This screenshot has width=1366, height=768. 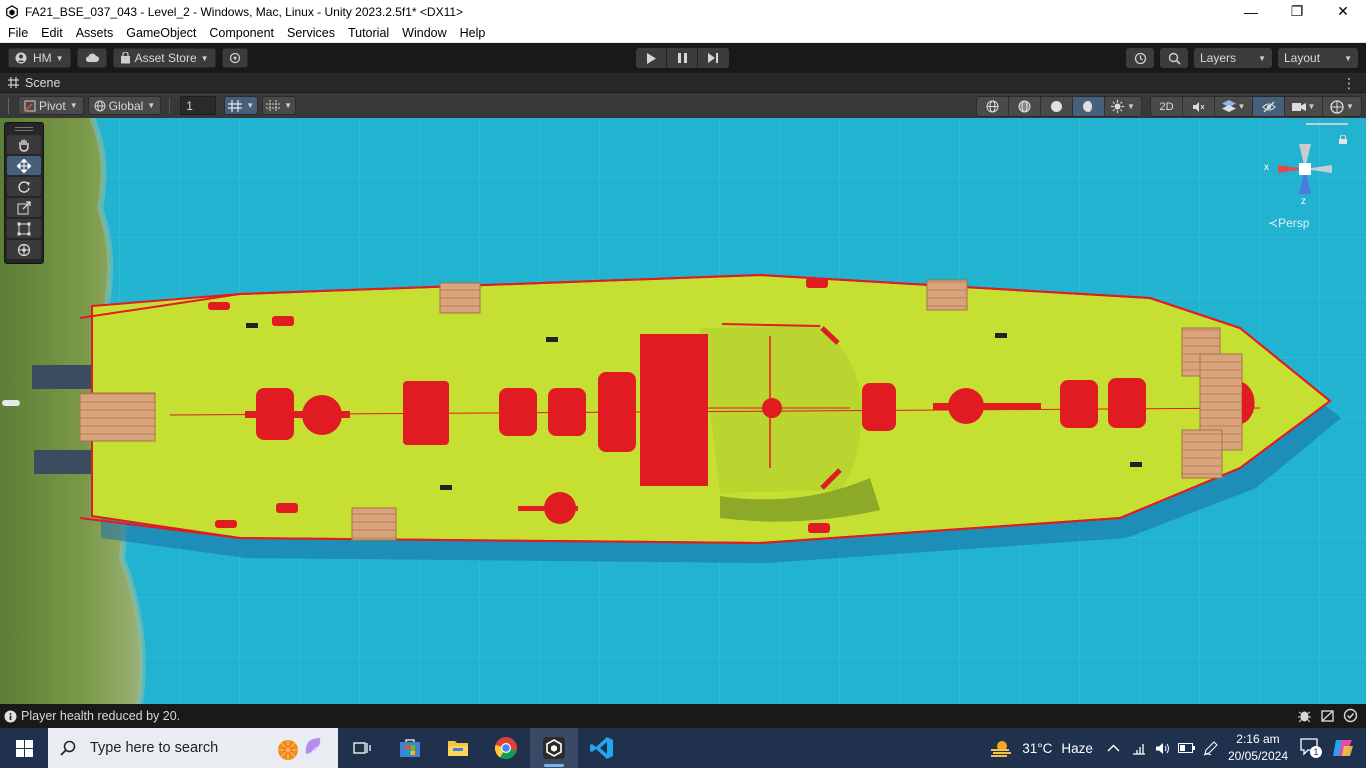 What do you see at coordinates (164, 58) in the screenshot?
I see `asset-store-dropdown: Asset Store ▼` at bounding box center [164, 58].